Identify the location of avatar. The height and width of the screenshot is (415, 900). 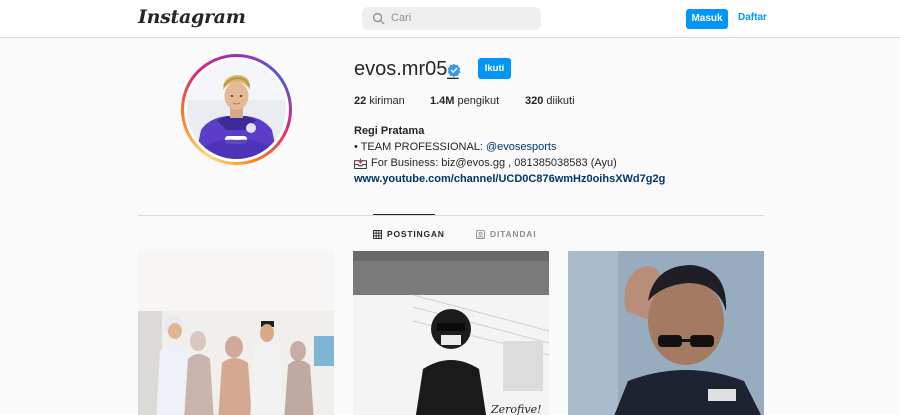
(236, 109).